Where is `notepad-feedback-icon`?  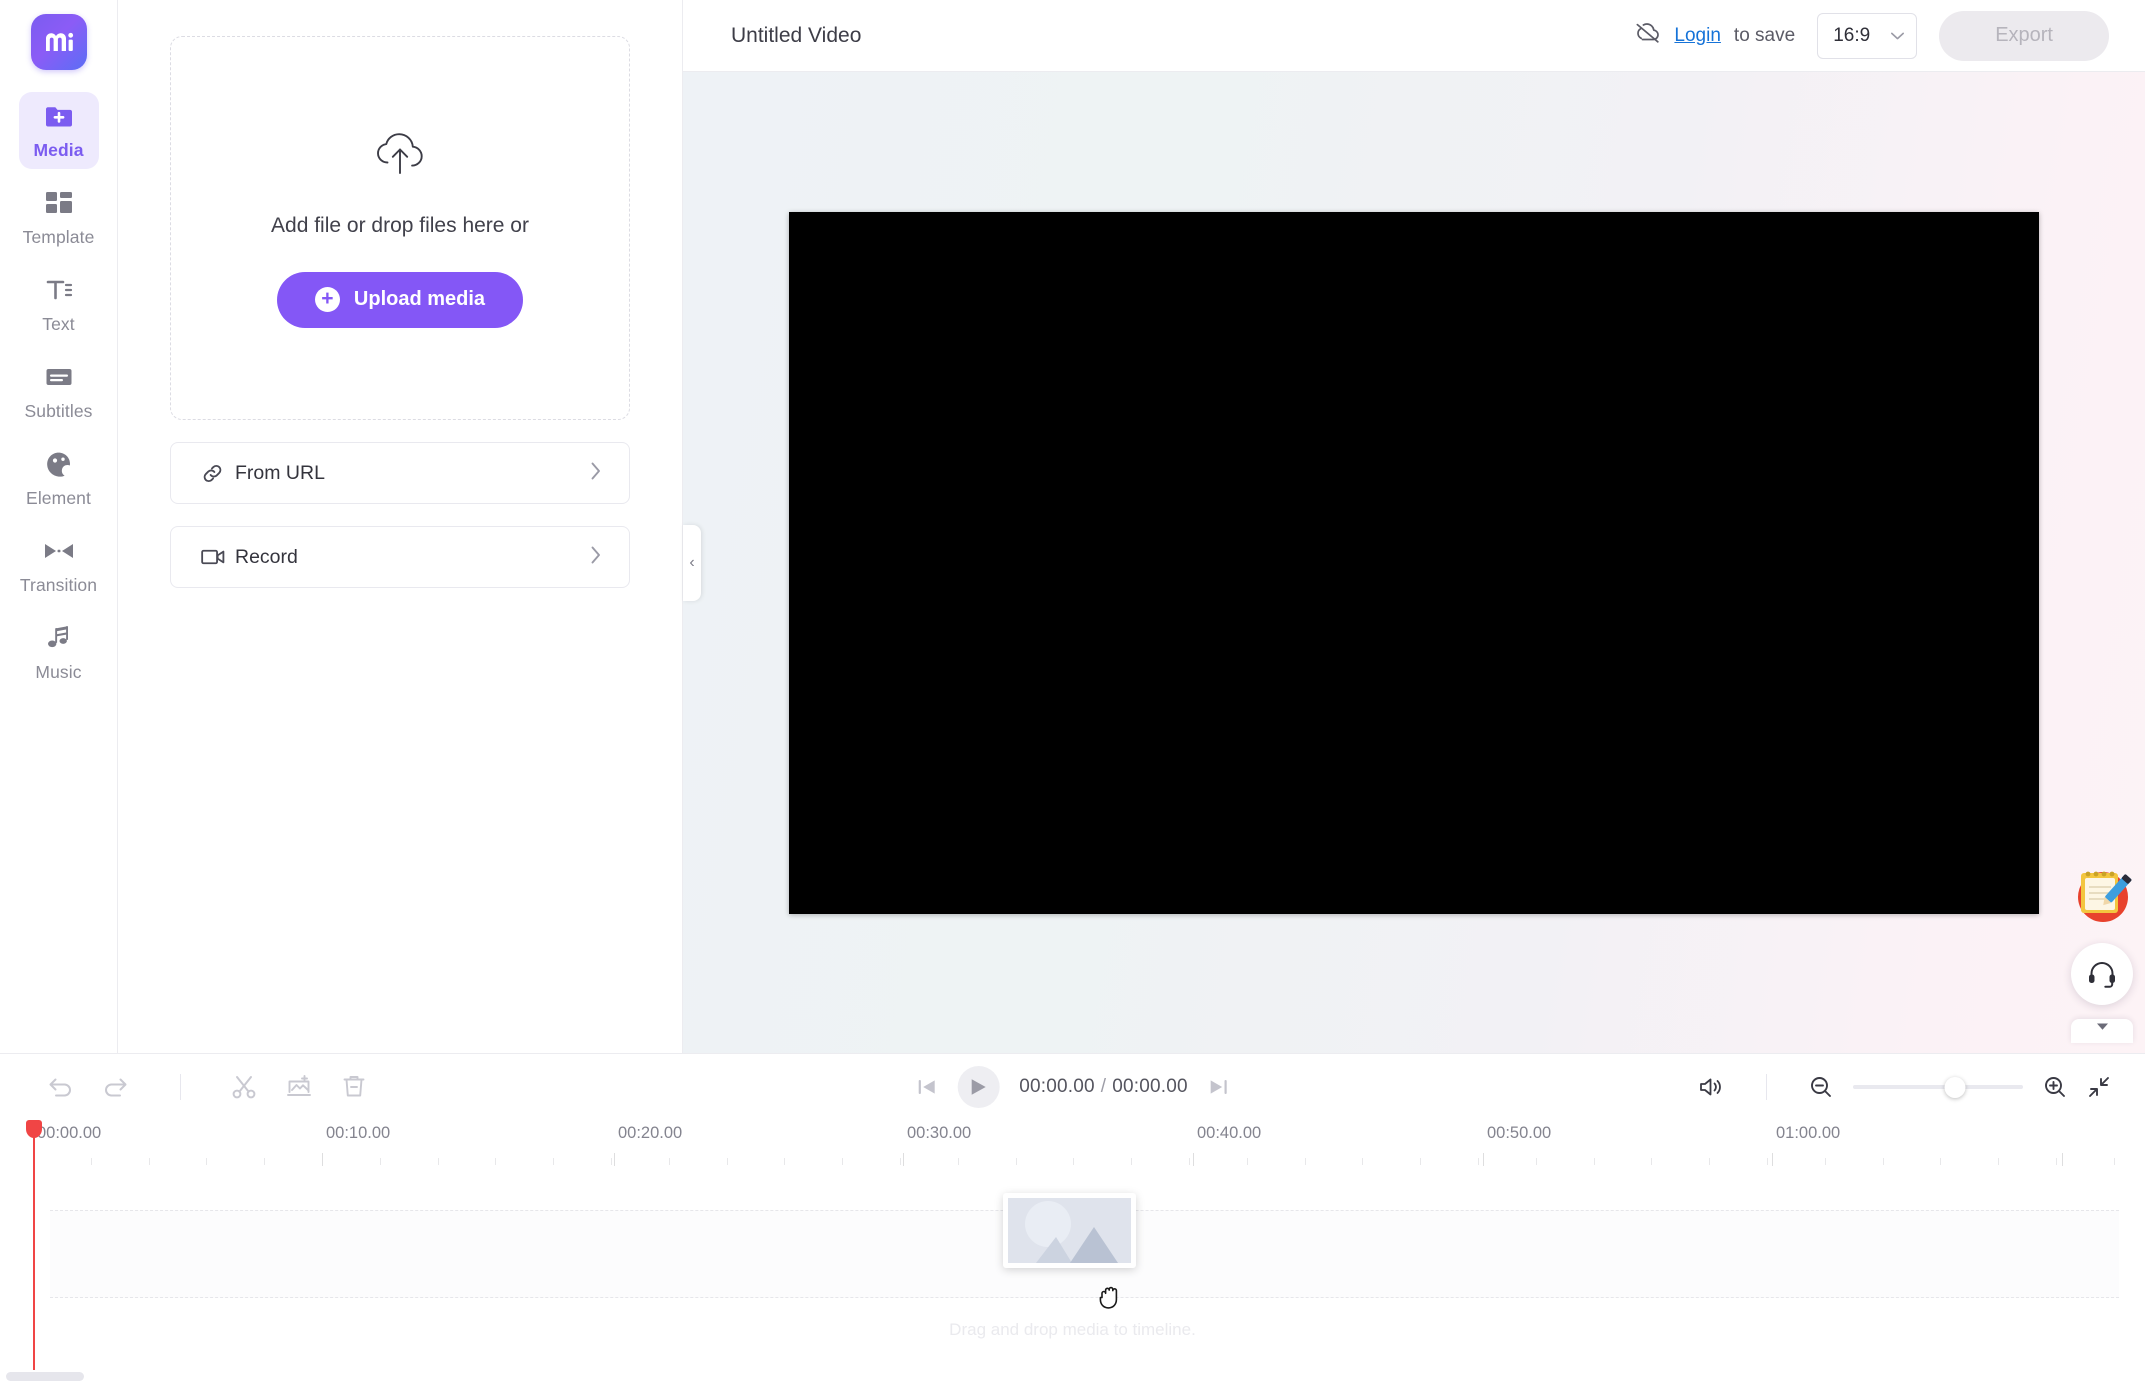
notepad-feedback-icon is located at coordinates (2102, 894).